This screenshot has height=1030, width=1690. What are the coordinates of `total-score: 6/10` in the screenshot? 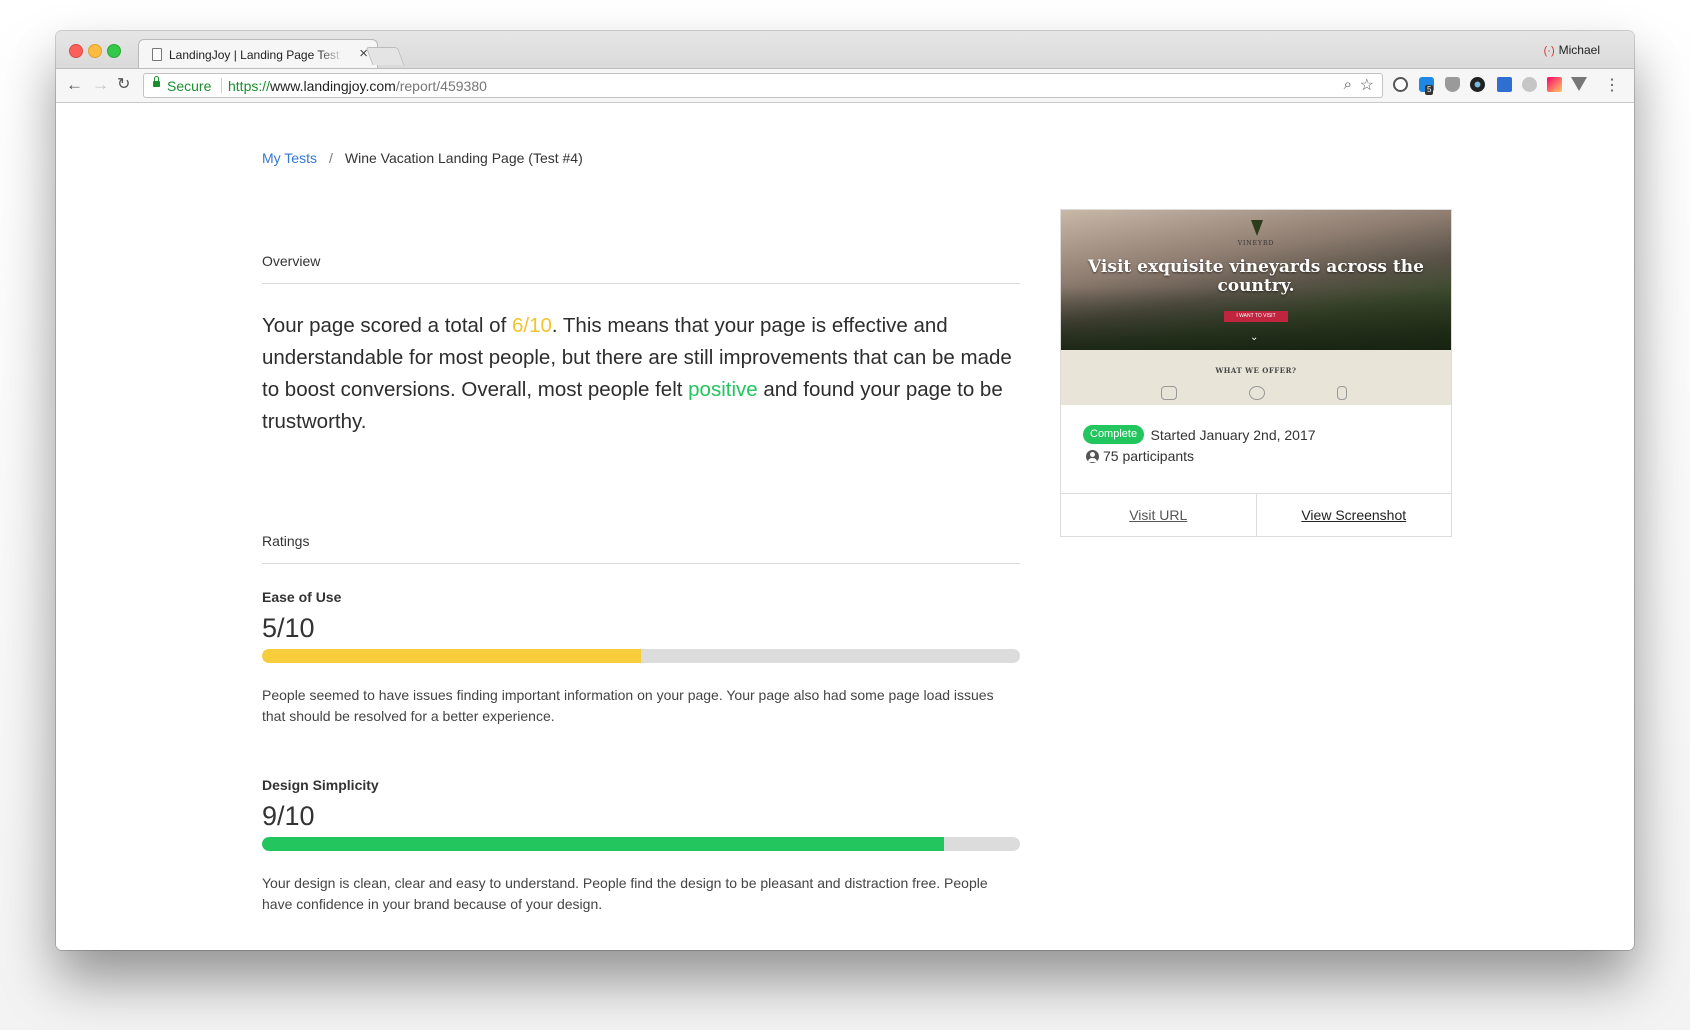 It's located at (531, 325).